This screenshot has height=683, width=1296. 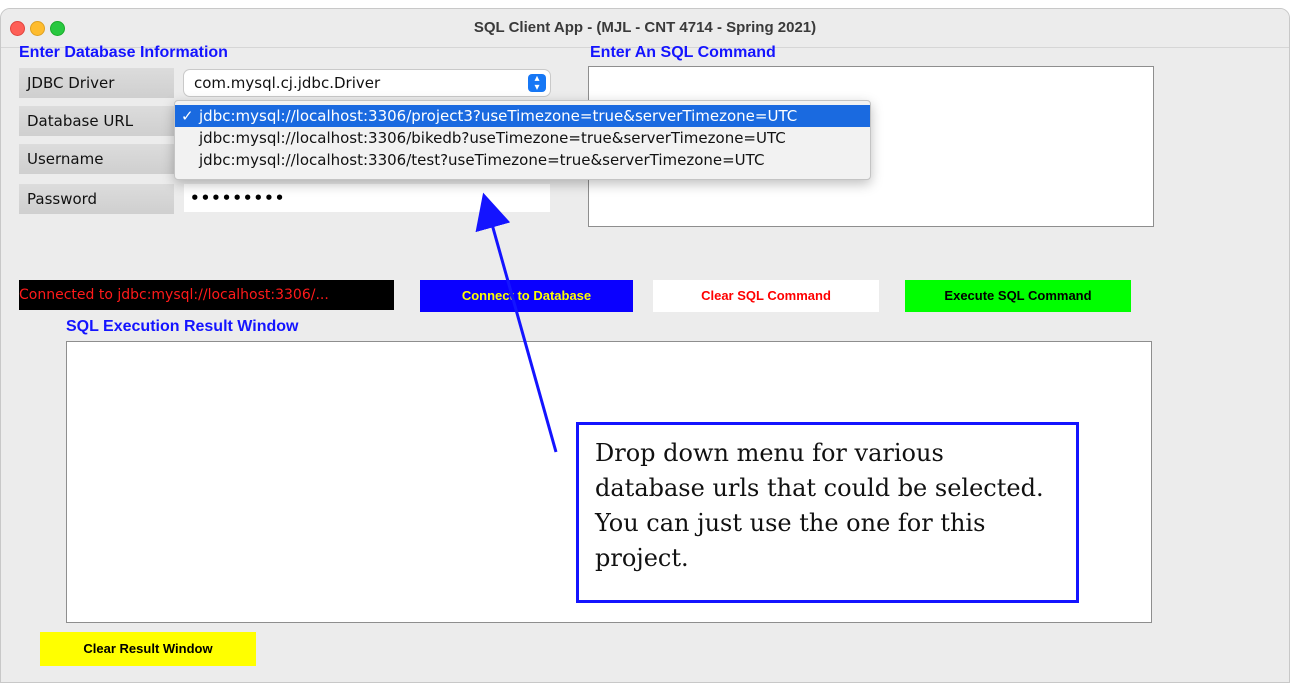 What do you see at coordinates (642, 558) in the screenshot?
I see `callout-line: project.` at bounding box center [642, 558].